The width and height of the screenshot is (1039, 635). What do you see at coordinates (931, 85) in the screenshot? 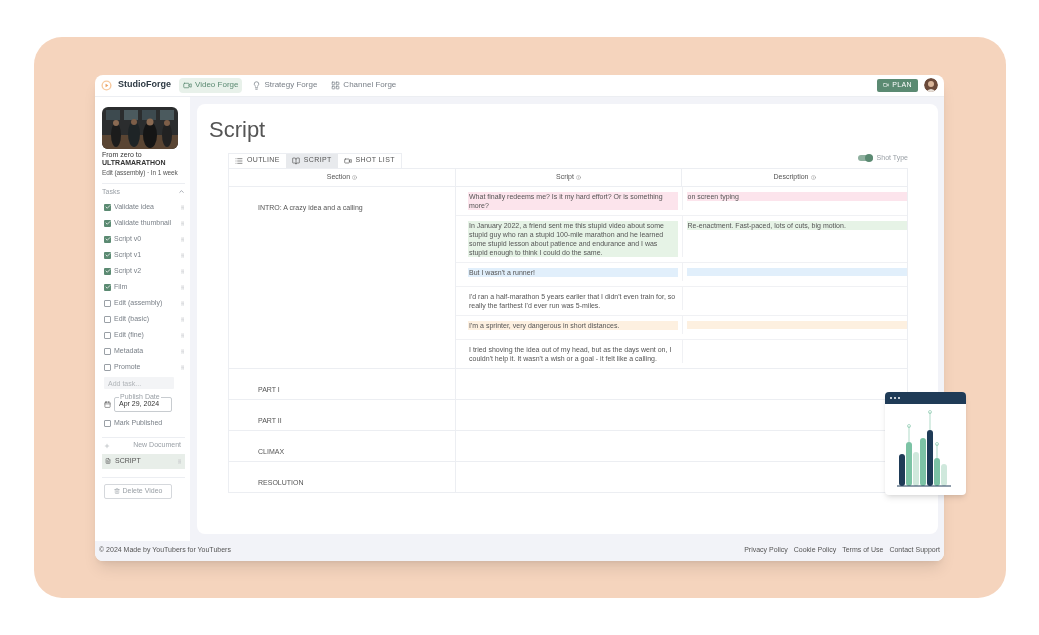
I see `avatar` at bounding box center [931, 85].